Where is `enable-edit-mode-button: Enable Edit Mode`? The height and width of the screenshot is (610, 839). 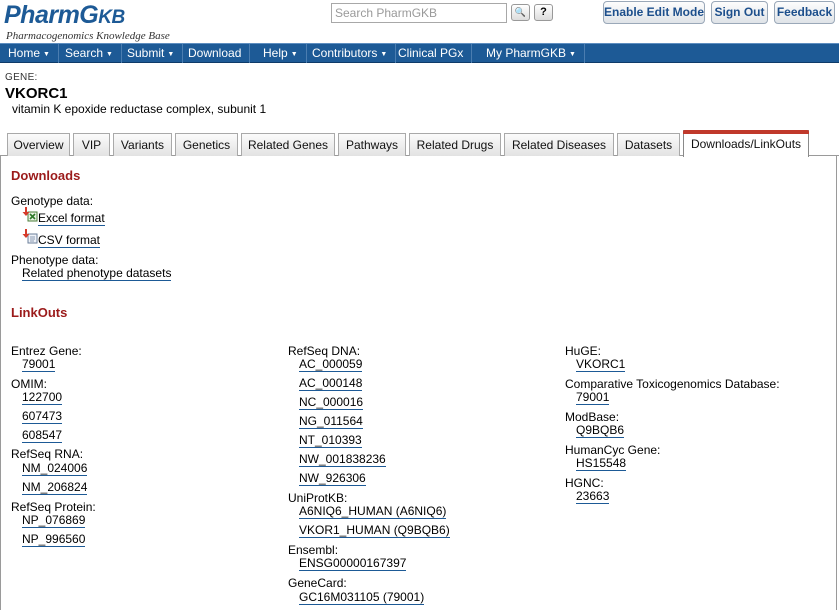 enable-edit-mode-button: Enable Edit Mode is located at coordinates (654, 12).